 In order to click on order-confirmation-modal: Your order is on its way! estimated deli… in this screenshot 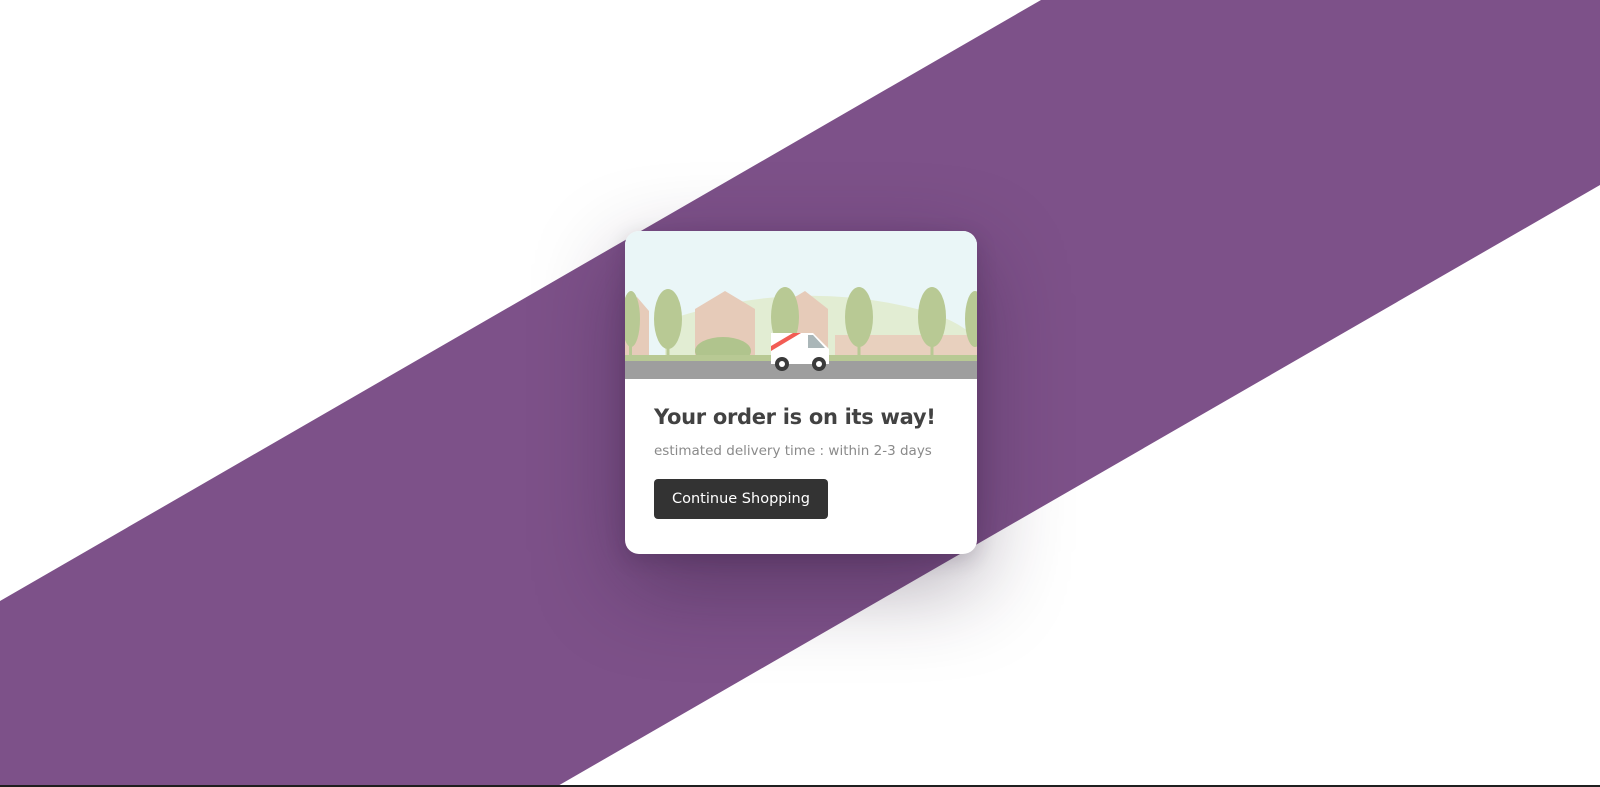, I will do `click(801, 392)`.